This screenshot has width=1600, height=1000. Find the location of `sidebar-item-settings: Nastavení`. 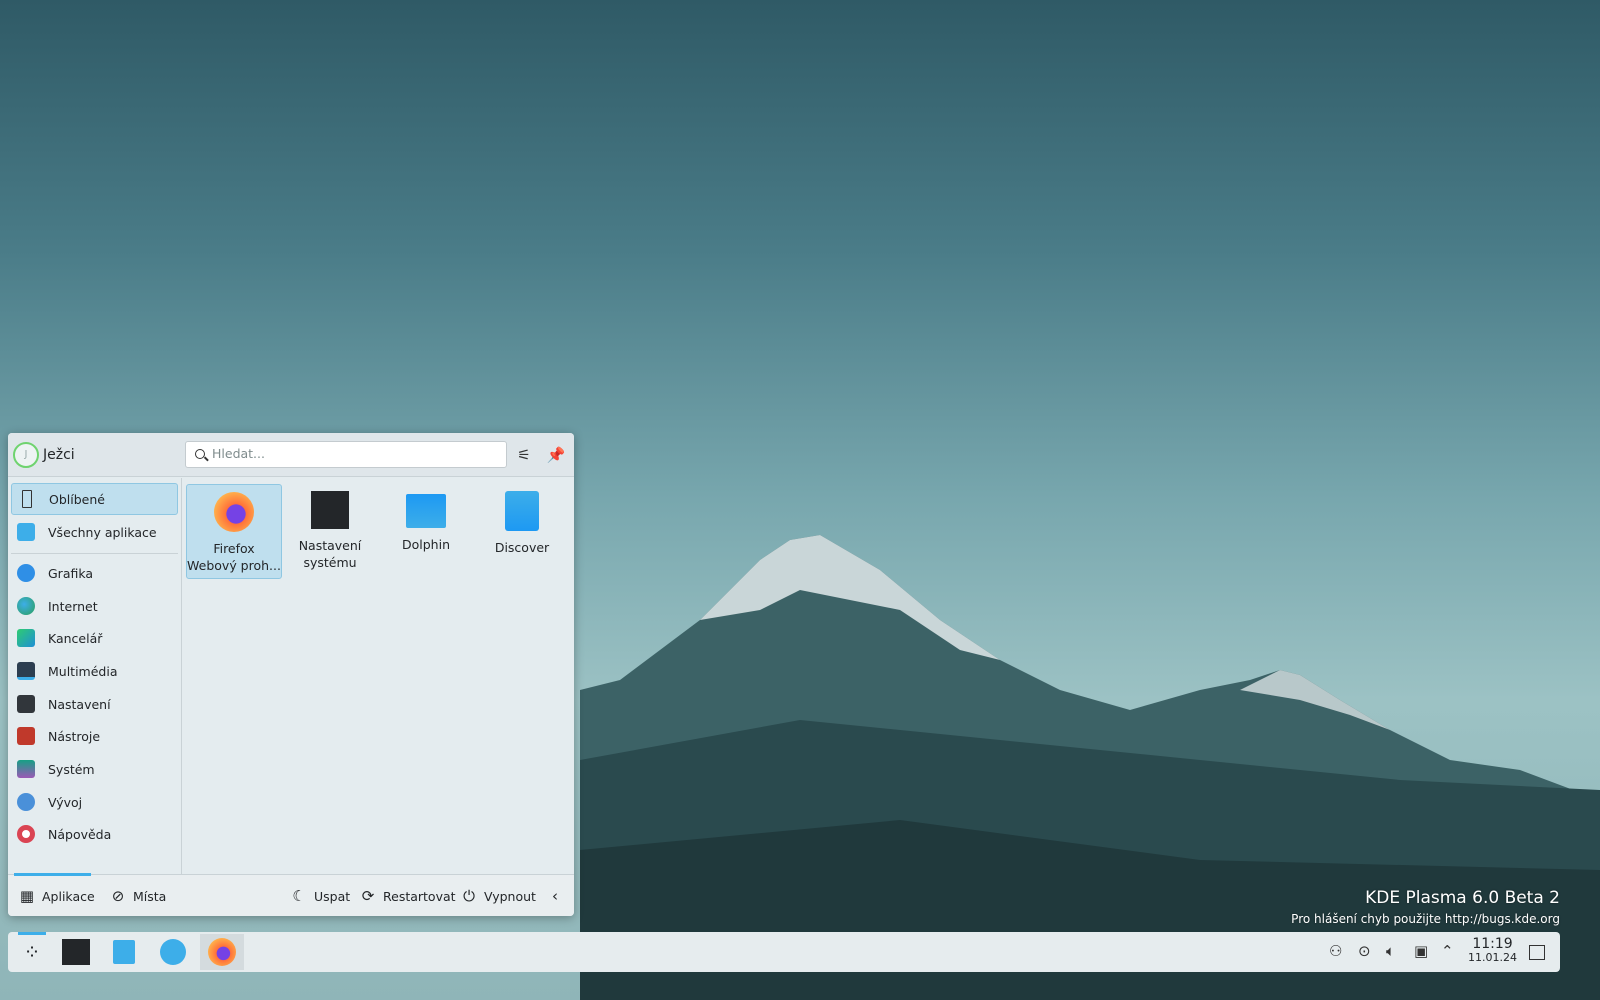

sidebar-item-settings: Nastavení is located at coordinates (94, 704).